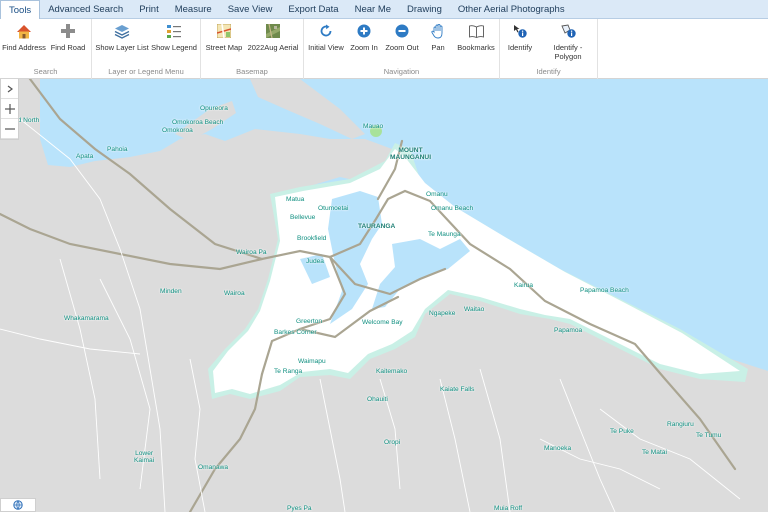  Describe the element at coordinates (604, 290) in the screenshot. I see `place-label: Papamoa Beach` at that location.